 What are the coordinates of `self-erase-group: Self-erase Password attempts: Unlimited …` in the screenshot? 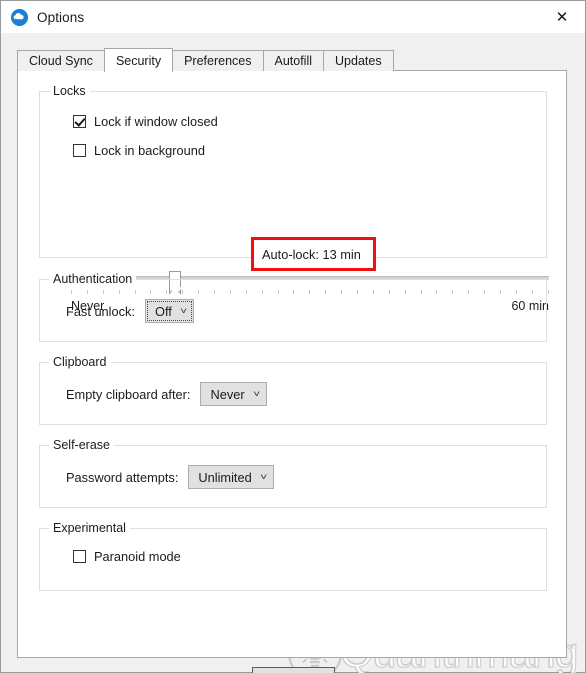 It's located at (293, 473).